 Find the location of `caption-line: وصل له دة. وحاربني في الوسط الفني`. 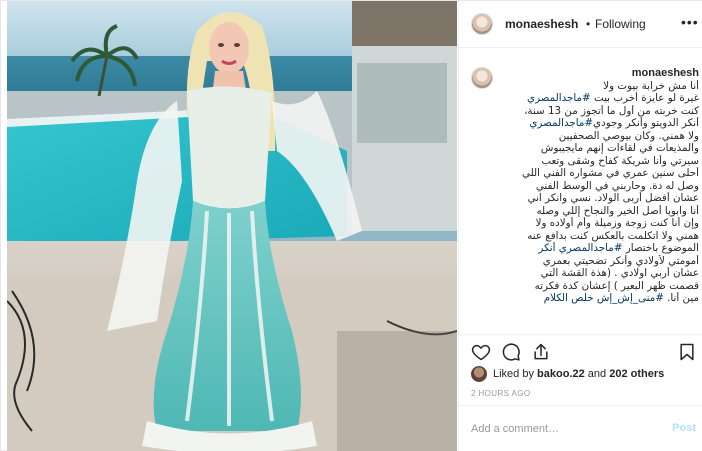

caption-line: وصل له دة. وحاربني في الوسط الفني is located at coordinates (601, 186).